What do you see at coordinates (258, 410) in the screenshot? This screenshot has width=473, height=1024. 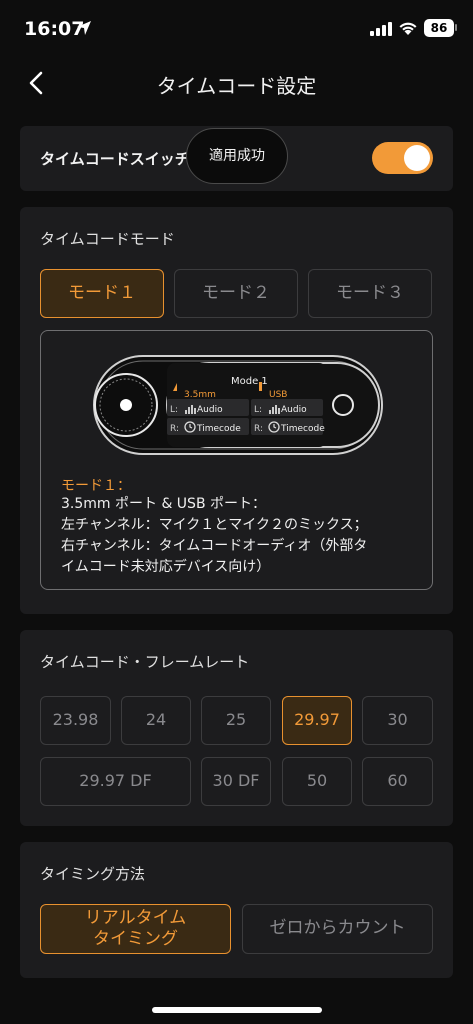 I see `device-right-l-prefix: L:` at bounding box center [258, 410].